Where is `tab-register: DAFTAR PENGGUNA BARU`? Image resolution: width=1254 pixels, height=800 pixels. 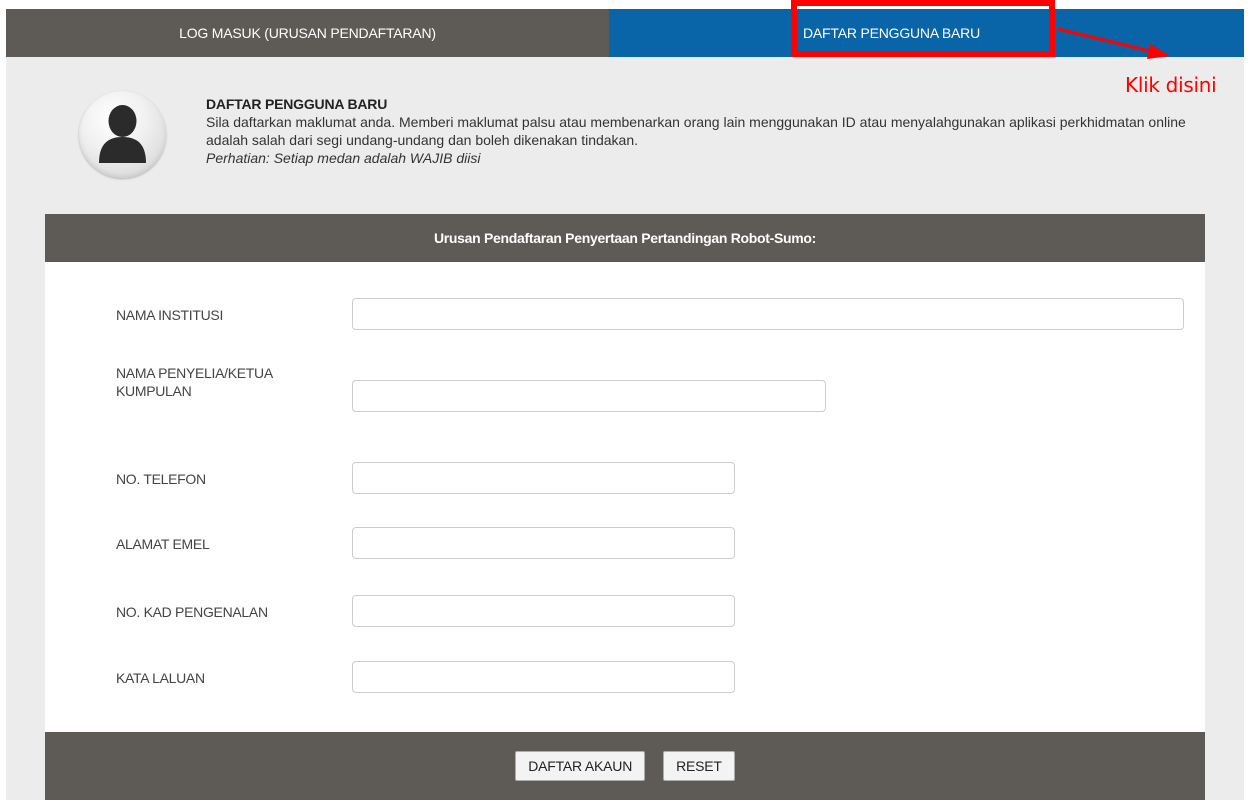 tab-register: DAFTAR PENGGUNA BARU is located at coordinates (926, 33).